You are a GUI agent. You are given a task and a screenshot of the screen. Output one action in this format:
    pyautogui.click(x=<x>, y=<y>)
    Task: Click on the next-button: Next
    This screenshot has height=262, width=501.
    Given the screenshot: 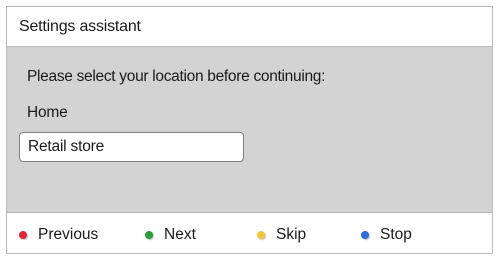 What is the action you would take?
    pyautogui.click(x=170, y=235)
    